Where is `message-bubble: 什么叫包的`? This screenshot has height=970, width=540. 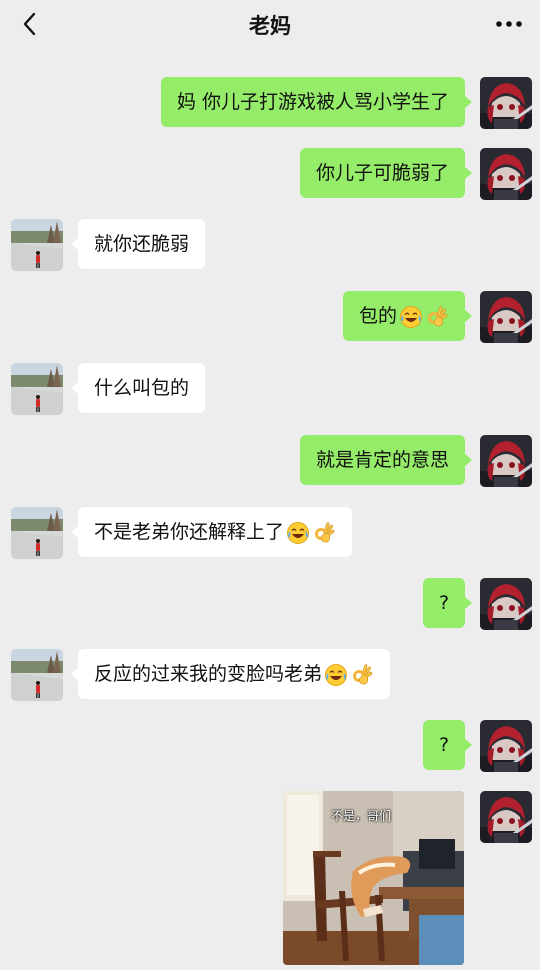 message-bubble: 什么叫包的 is located at coordinates (138, 388).